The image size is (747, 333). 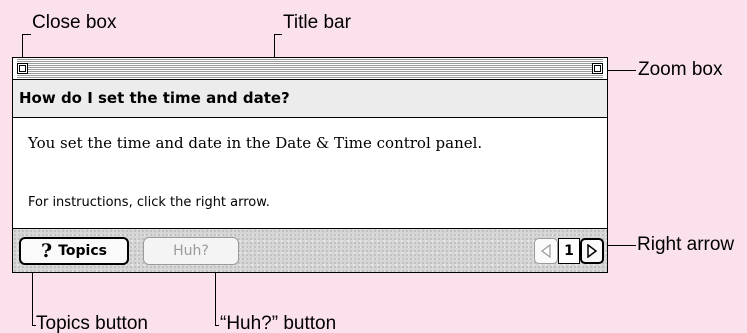 I want to click on page-number: 1, so click(x=569, y=251).